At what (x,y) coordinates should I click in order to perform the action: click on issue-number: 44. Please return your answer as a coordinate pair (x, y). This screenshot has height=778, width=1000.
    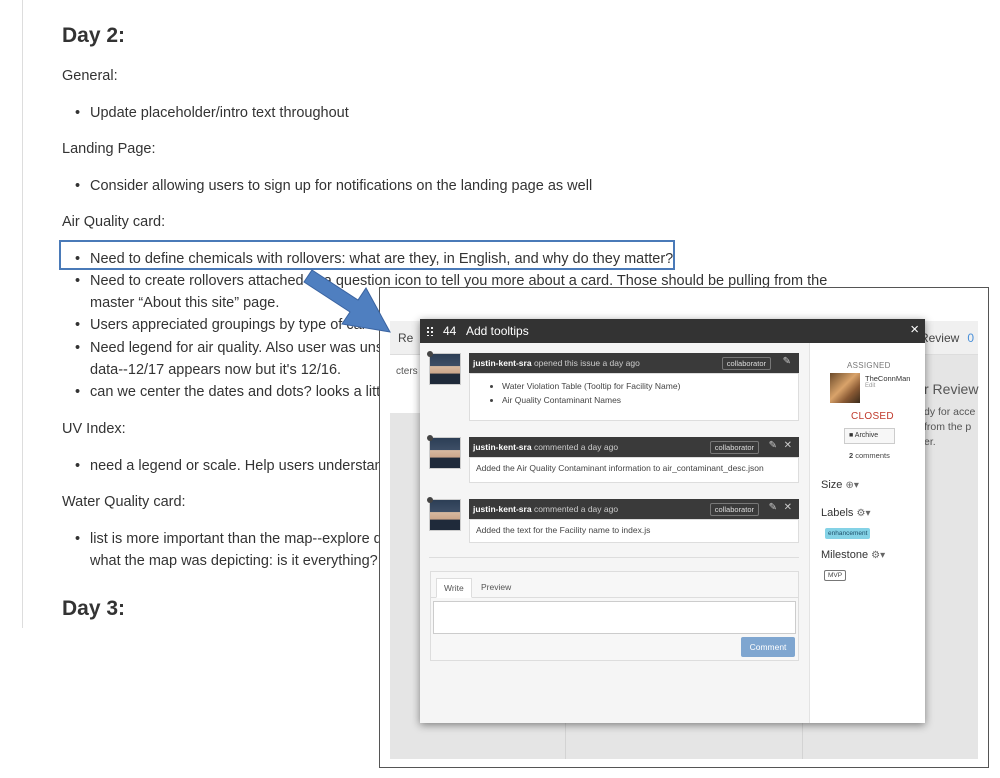
    Looking at the image, I should click on (450, 331).